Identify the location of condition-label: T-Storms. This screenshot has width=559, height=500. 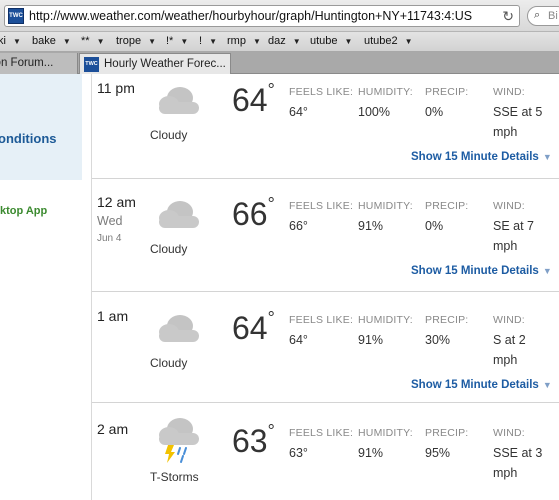
(174, 477).